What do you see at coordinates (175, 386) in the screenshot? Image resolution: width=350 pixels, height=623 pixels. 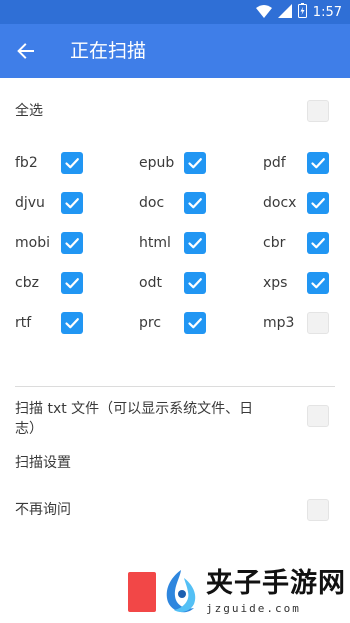 I see `divider` at bounding box center [175, 386].